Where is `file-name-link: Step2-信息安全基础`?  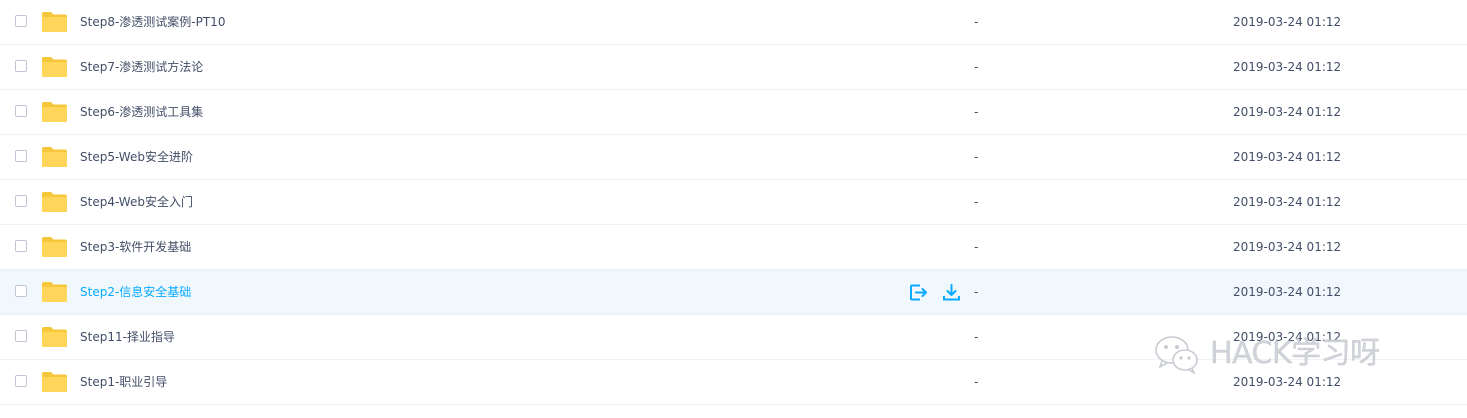 file-name-link: Step2-信息安全基础 is located at coordinates (135, 292).